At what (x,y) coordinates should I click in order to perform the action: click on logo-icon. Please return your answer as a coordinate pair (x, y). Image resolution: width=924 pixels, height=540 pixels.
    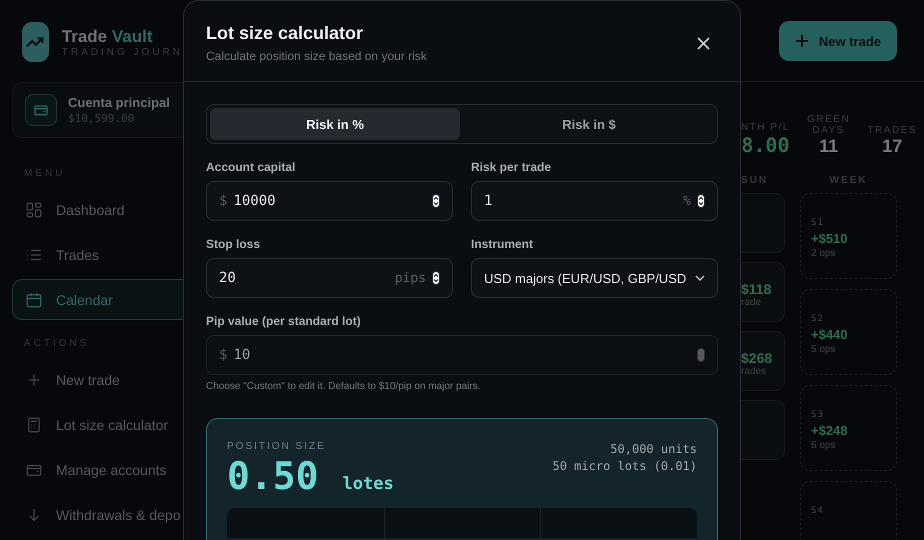
    Looking at the image, I should click on (35, 42).